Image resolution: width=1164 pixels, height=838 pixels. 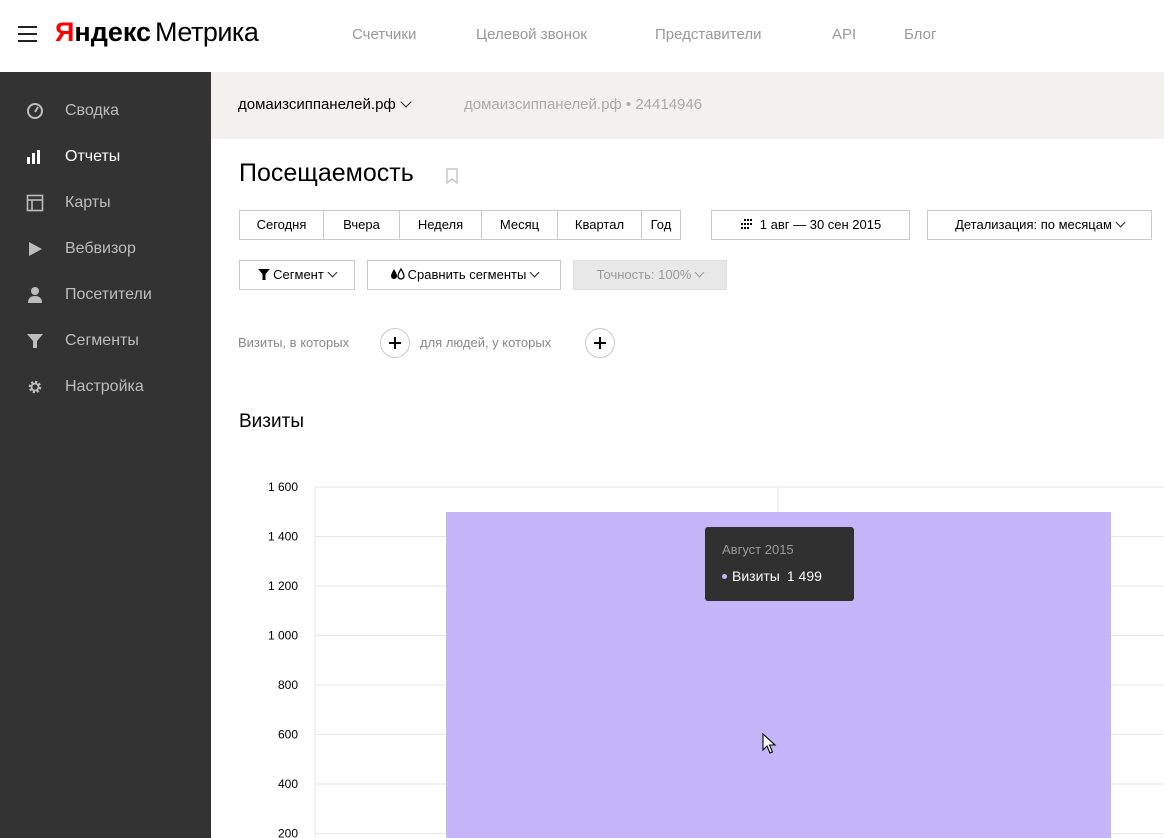 What do you see at coordinates (395, 343) in the screenshot?
I see `add-visit-filter-button` at bounding box center [395, 343].